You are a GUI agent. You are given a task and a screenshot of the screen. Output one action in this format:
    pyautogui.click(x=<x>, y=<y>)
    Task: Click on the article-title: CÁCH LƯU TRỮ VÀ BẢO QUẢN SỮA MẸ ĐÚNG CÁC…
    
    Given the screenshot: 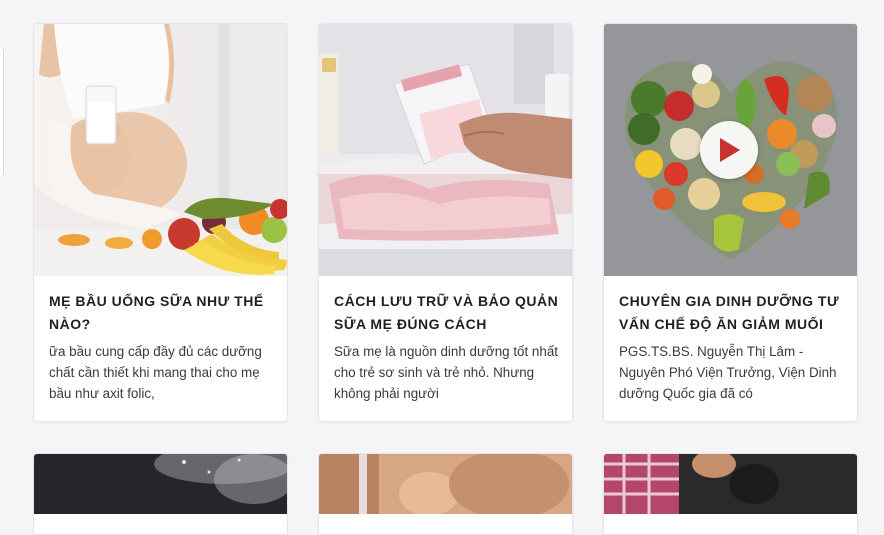 What is the action you would take?
    pyautogui.click(x=446, y=313)
    